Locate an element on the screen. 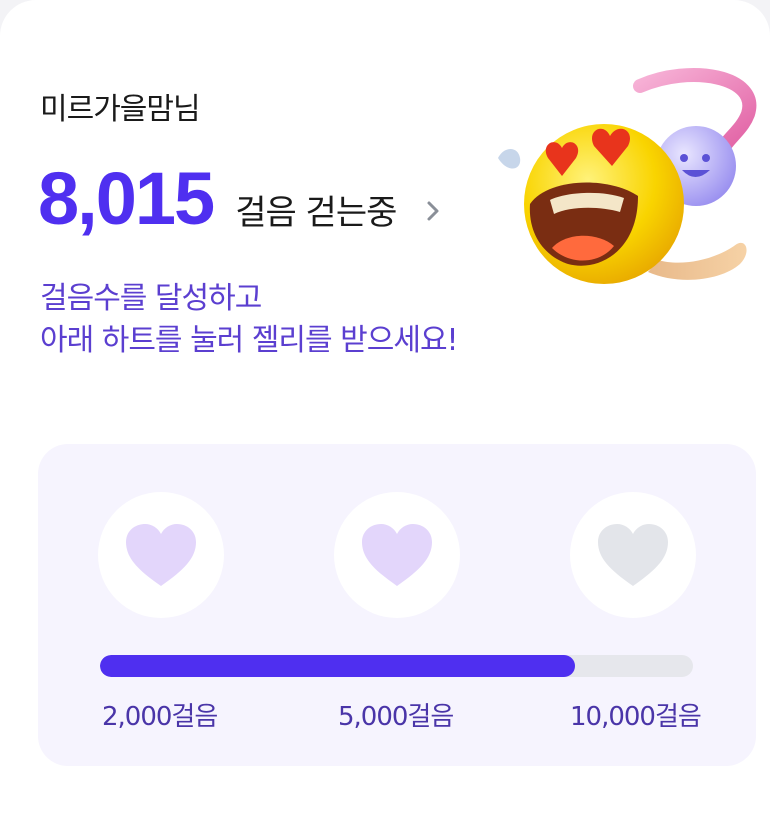 The height and width of the screenshot is (820, 770). heart-eyes-emoji-mascot is located at coordinates (627, 176).